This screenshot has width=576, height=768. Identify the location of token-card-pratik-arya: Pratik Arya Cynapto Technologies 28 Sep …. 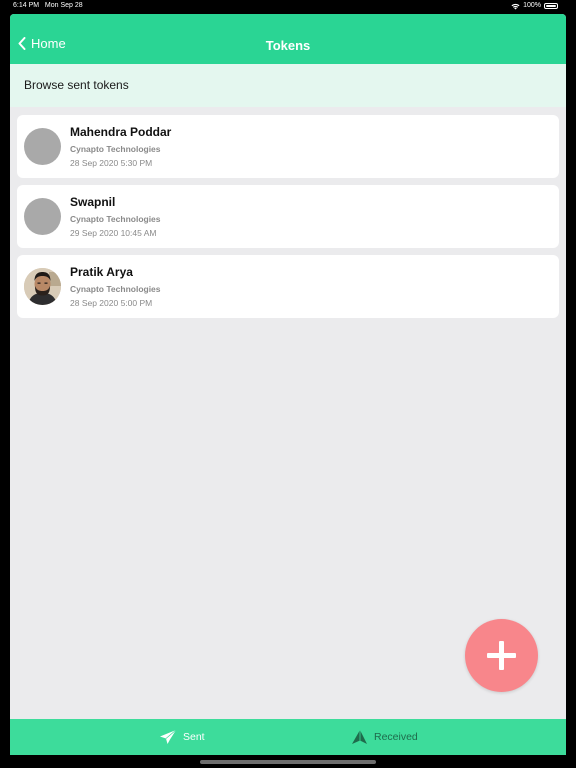
(288, 286).